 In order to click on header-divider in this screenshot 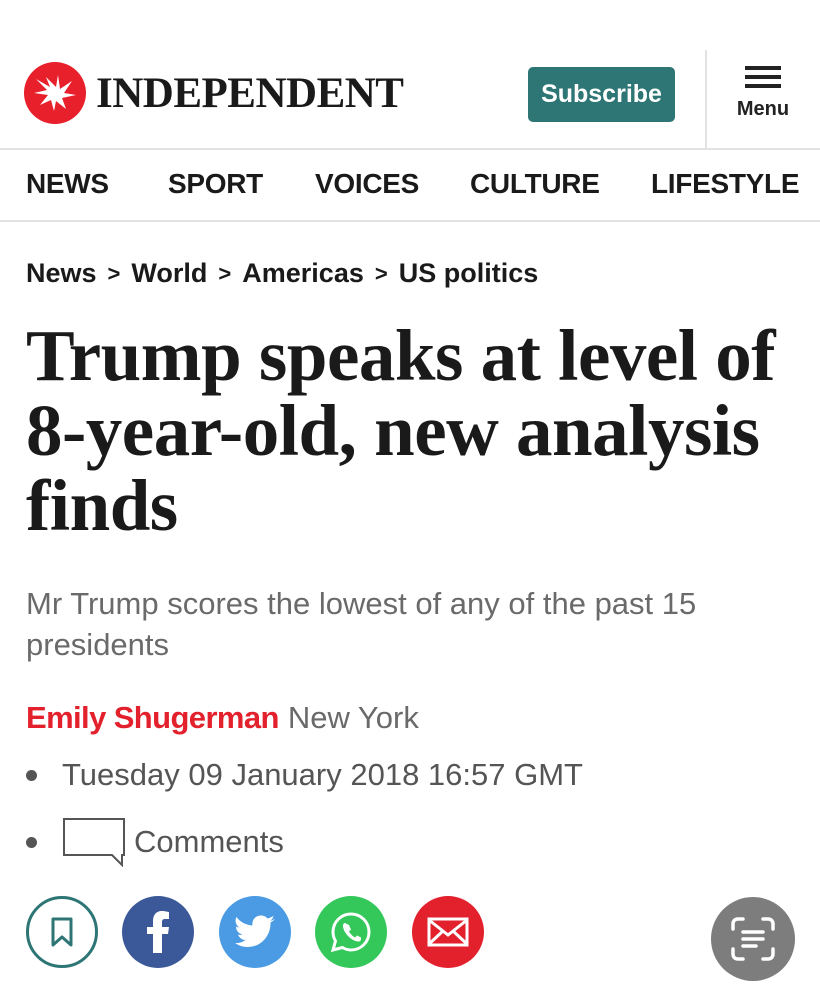, I will do `click(706, 99)`.